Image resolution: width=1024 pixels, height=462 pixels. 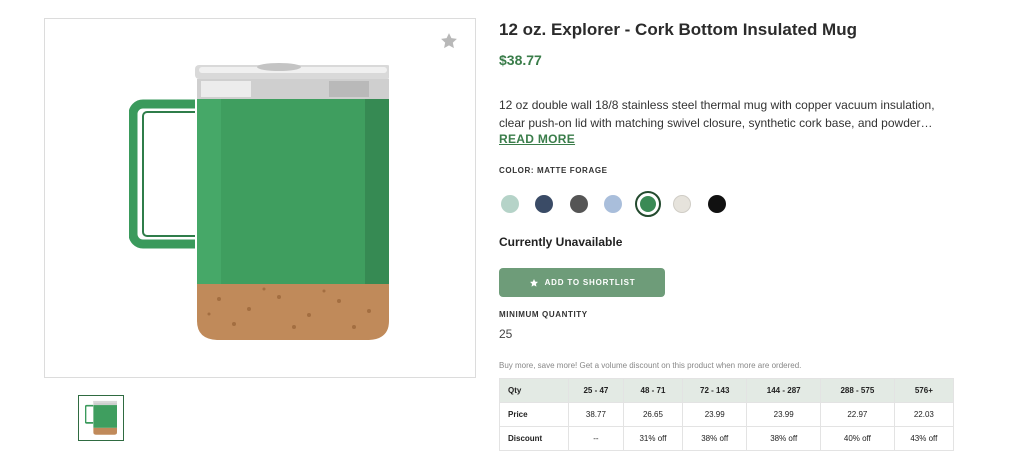 I want to click on read-more-link: READ MORE, so click(x=537, y=139).